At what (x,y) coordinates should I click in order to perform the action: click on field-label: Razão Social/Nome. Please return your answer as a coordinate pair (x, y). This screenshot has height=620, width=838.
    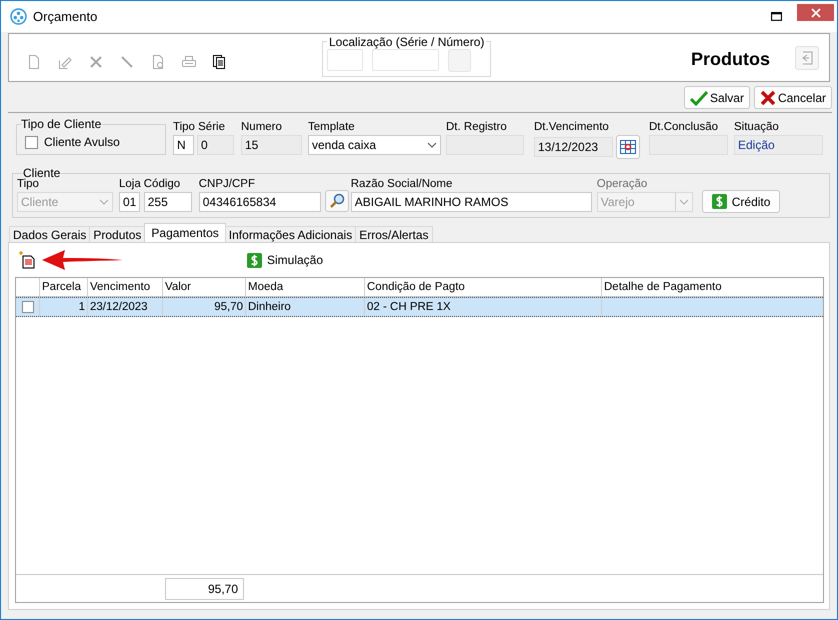
    Looking at the image, I should click on (402, 184).